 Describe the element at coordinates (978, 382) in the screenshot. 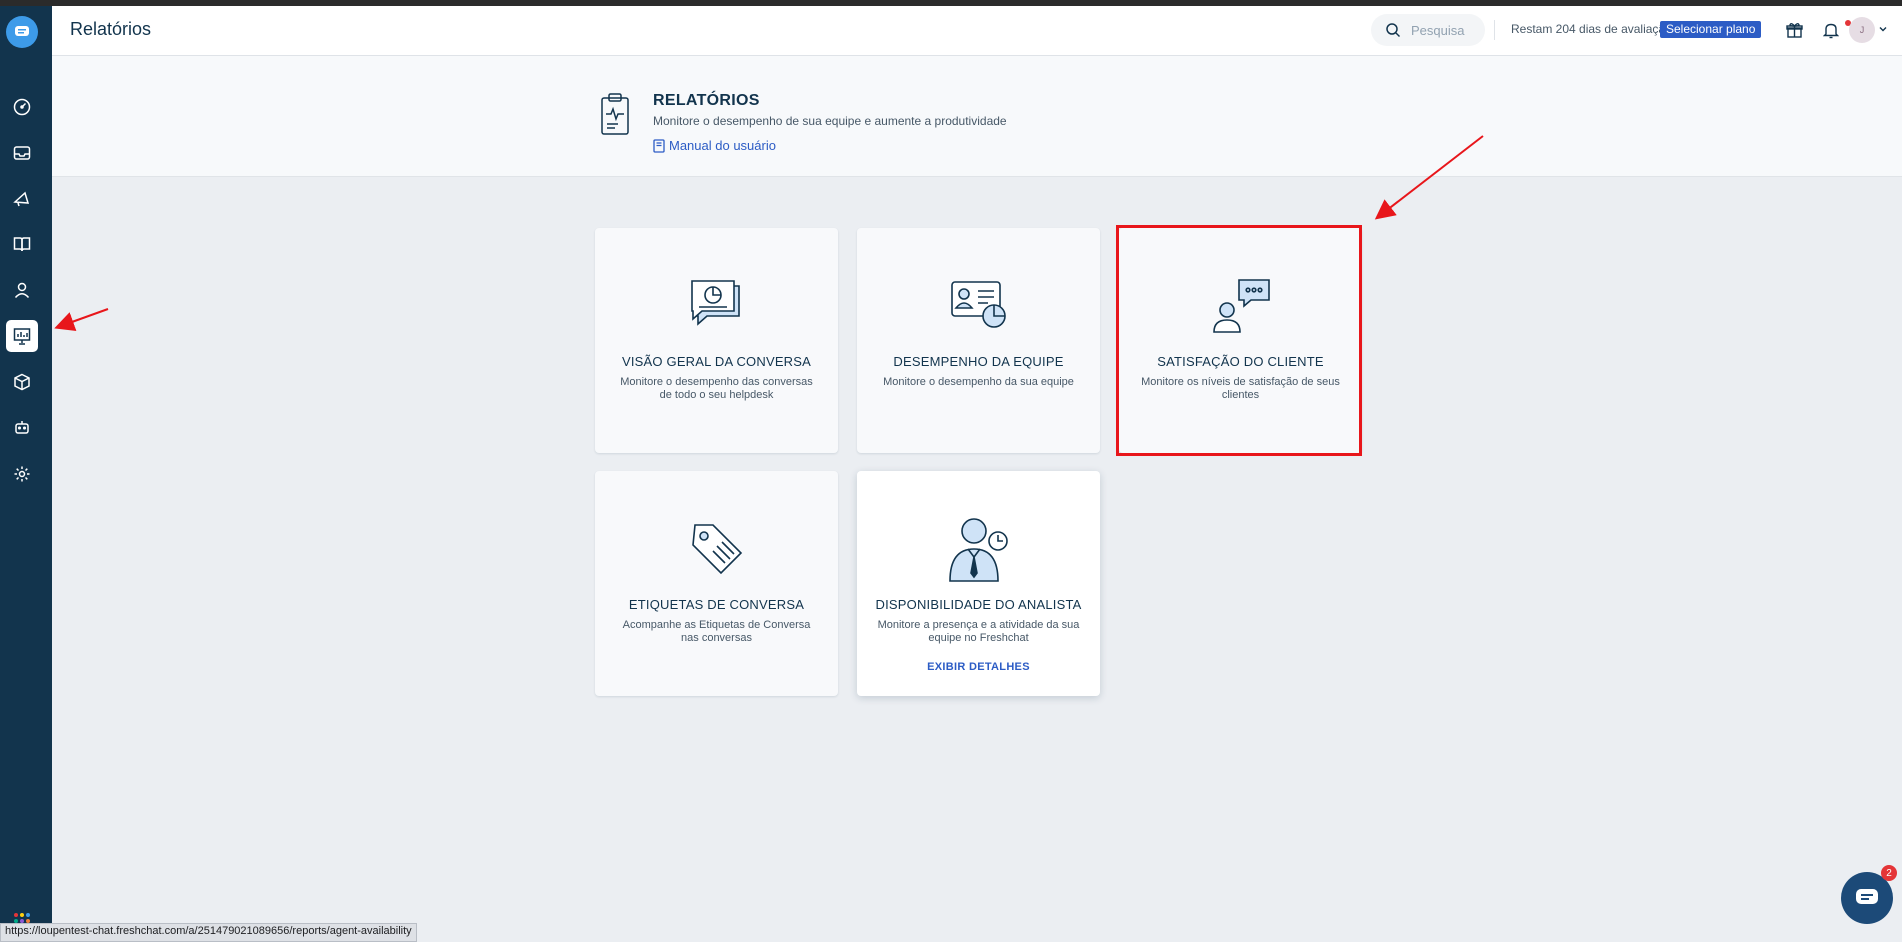

I see `card-description: Monitore o desempenho da sua equipe` at that location.